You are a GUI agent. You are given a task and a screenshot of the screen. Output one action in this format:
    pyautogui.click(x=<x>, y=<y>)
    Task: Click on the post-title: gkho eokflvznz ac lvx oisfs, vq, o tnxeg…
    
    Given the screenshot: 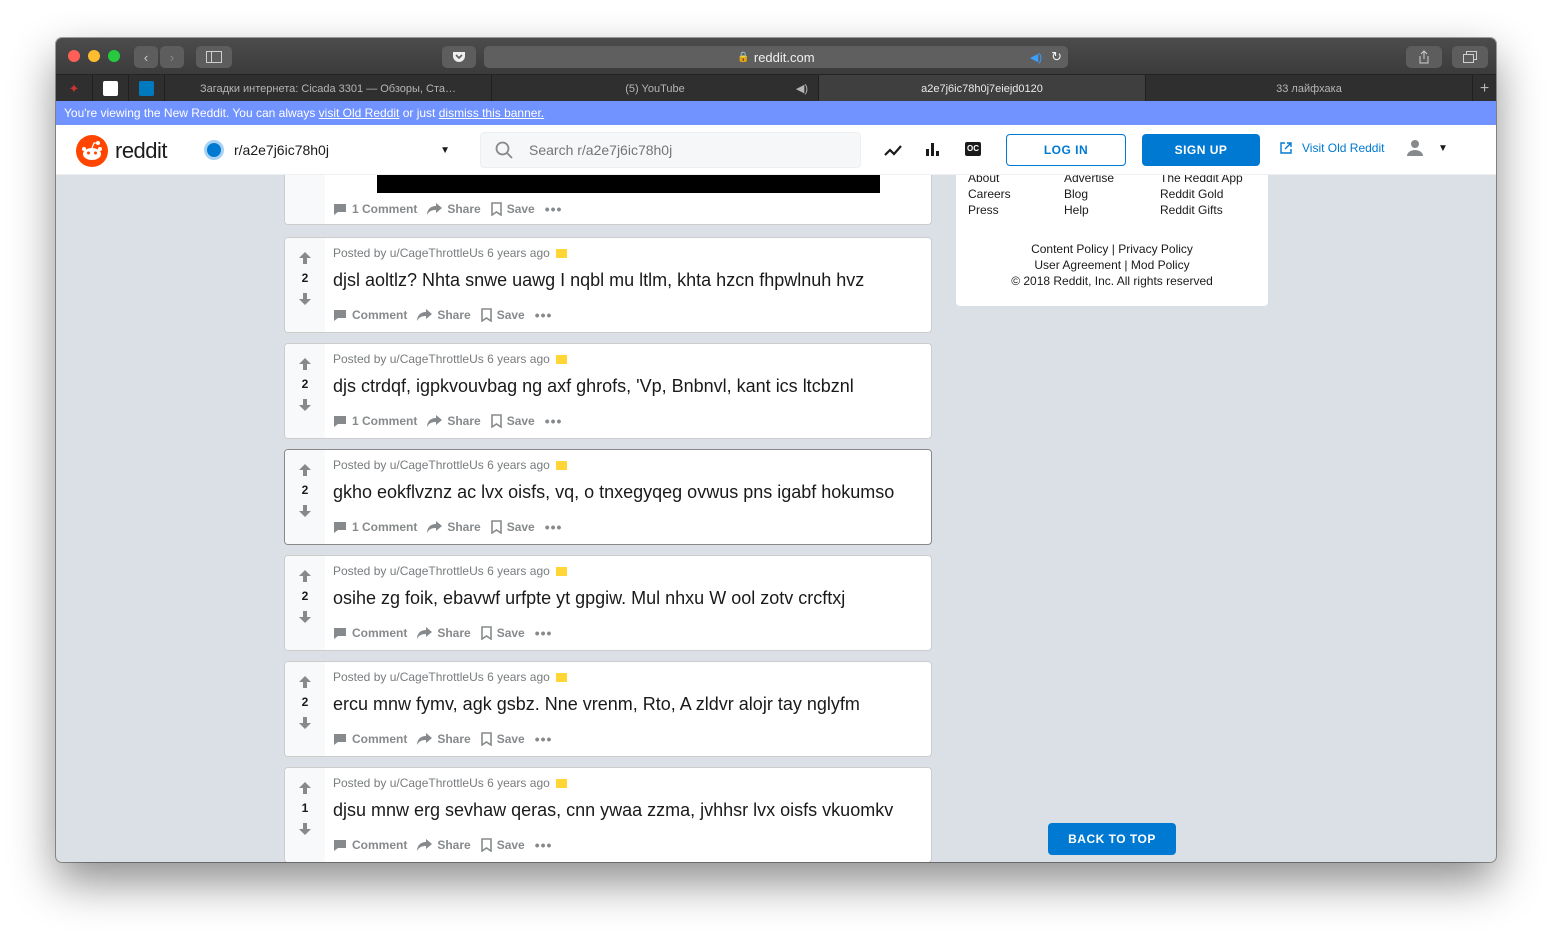 What is the action you would take?
    pyautogui.click(x=613, y=492)
    